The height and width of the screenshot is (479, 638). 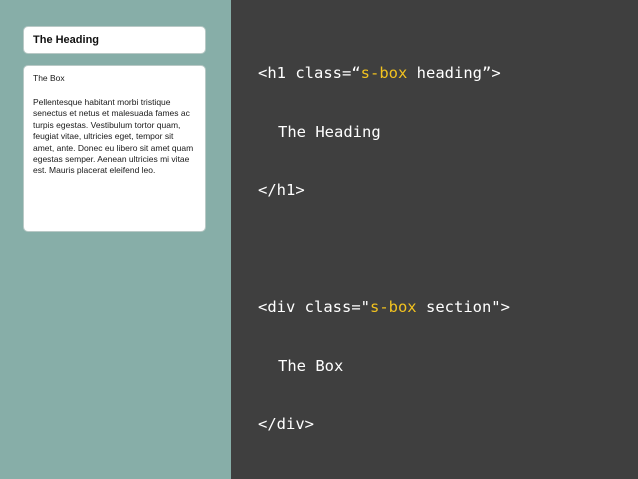 What do you see at coordinates (463, 307) in the screenshot?
I see `code-token: section">` at bounding box center [463, 307].